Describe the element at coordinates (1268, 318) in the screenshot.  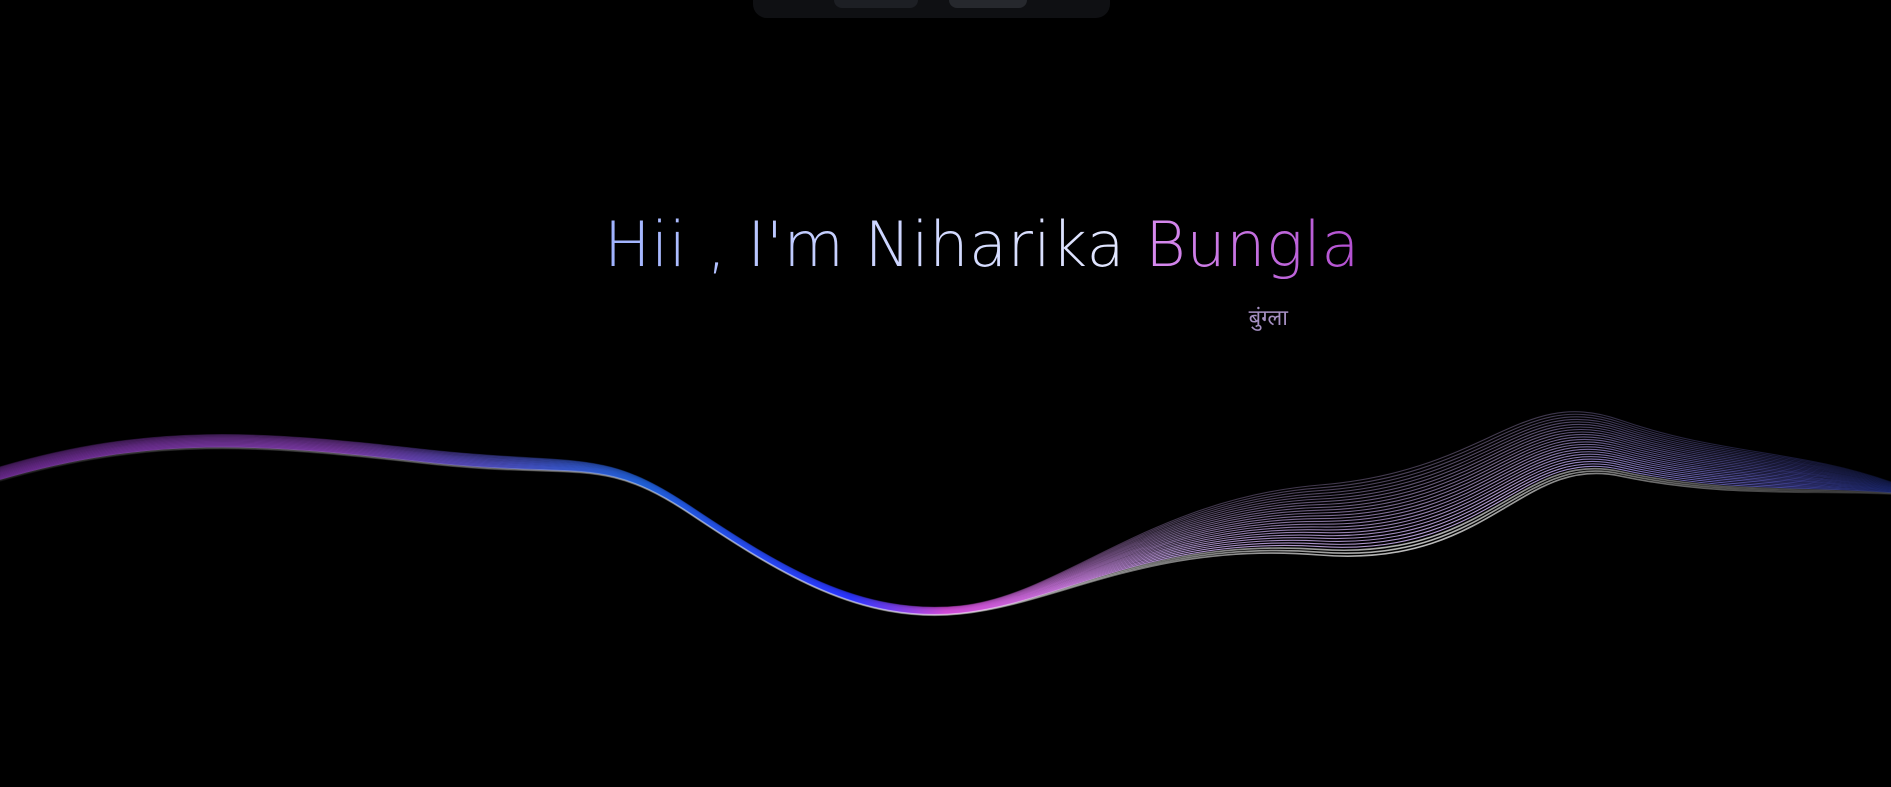
I see `surname-pronunciation: बुंग्ला` at that location.